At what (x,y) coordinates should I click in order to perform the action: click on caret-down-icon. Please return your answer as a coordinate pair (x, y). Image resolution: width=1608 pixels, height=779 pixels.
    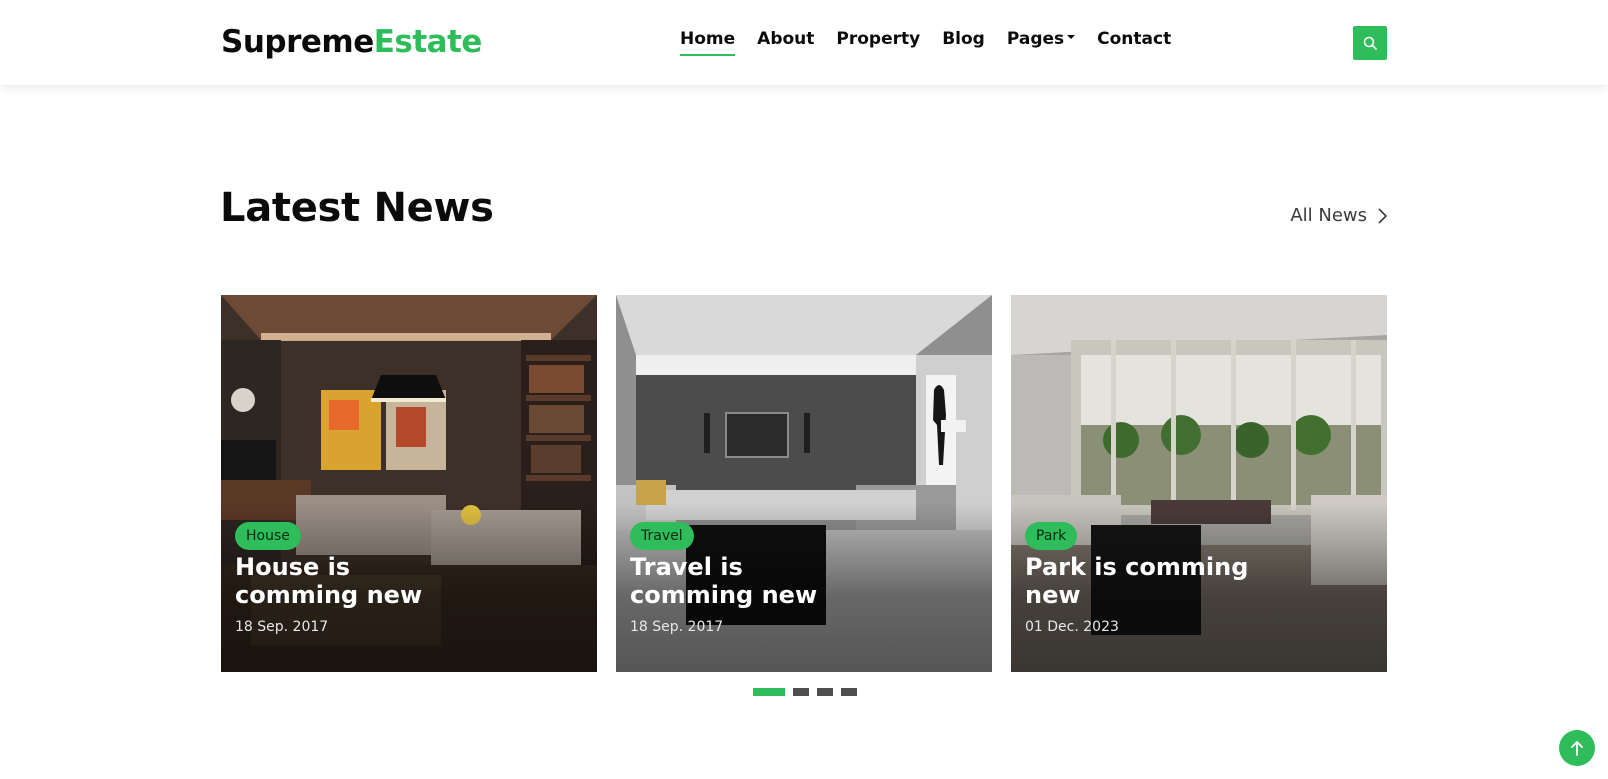
    Looking at the image, I should click on (1071, 37).